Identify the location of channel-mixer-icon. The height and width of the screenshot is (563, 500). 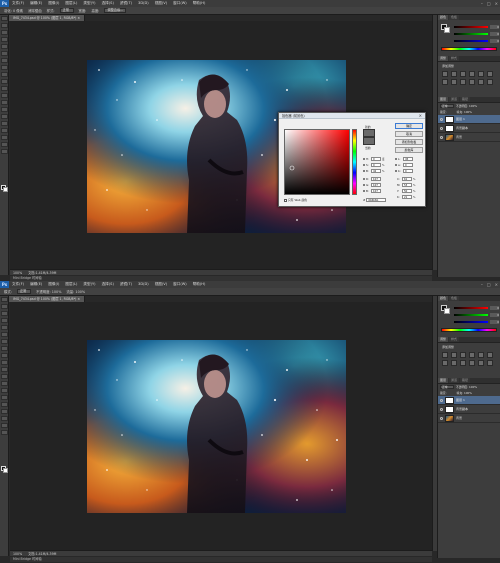
(472, 363).